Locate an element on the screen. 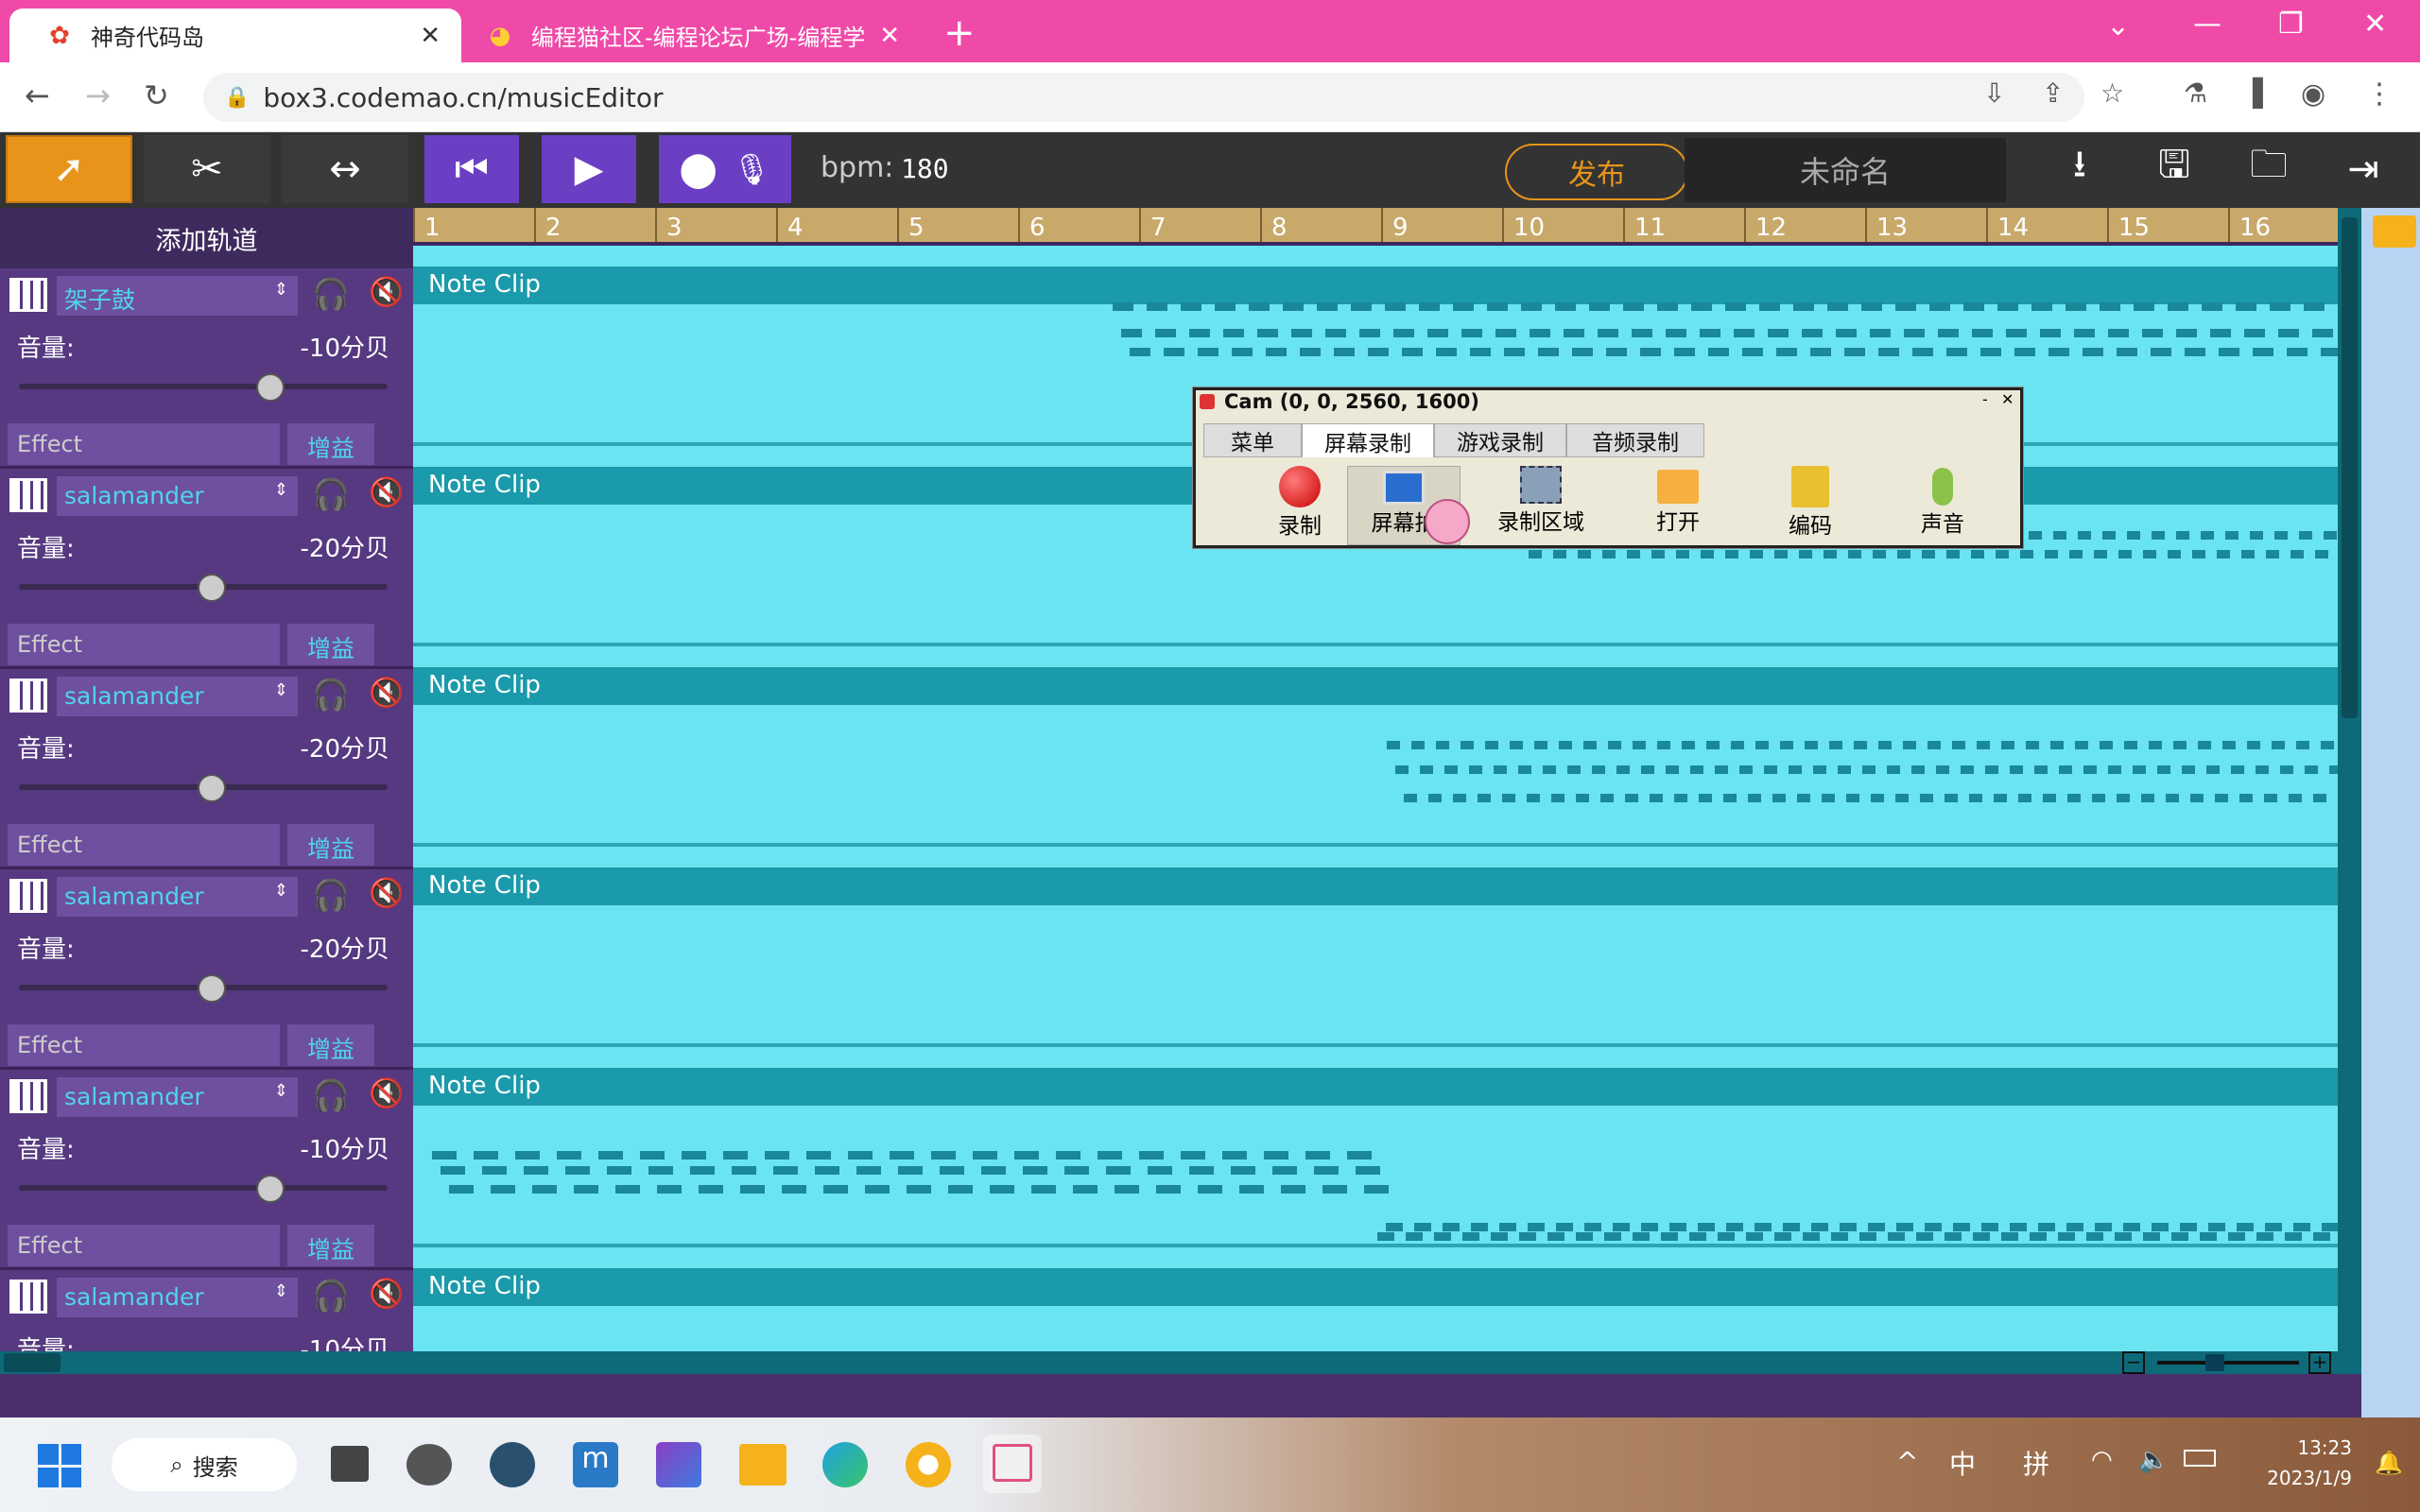 The height and width of the screenshot is (1512, 2420). volume-icon: 🔈 is located at coordinates (2153, 1460).